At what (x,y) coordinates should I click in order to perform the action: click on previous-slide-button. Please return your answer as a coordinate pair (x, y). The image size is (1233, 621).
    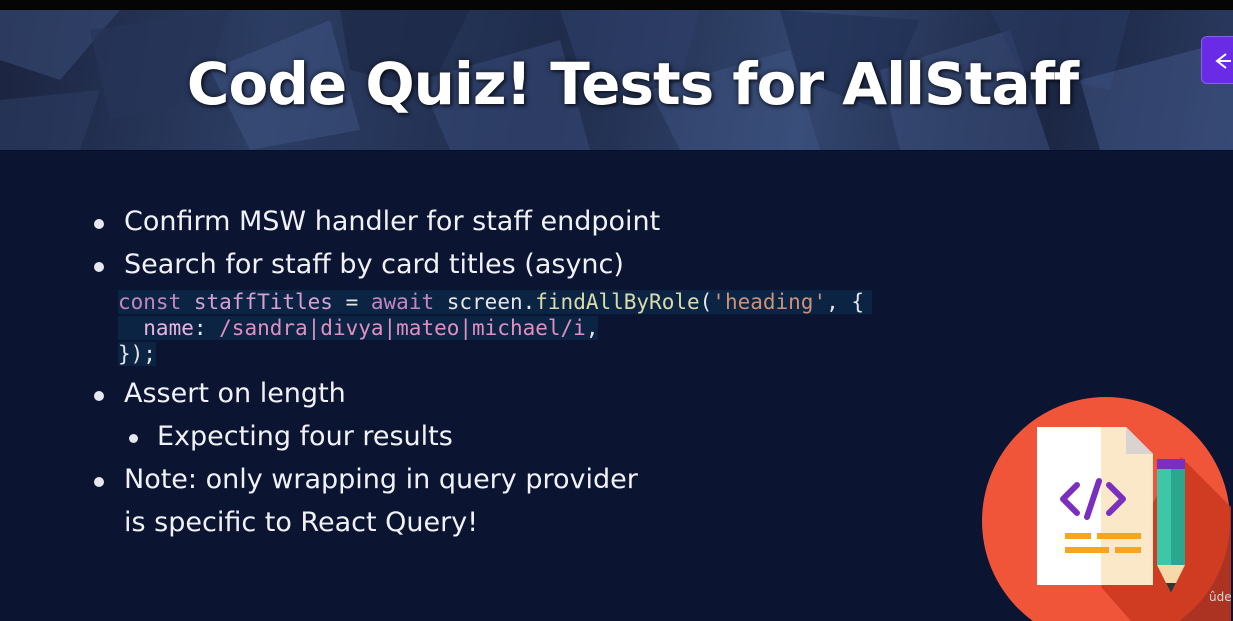
    Looking at the image, I should click on (1217, 60).